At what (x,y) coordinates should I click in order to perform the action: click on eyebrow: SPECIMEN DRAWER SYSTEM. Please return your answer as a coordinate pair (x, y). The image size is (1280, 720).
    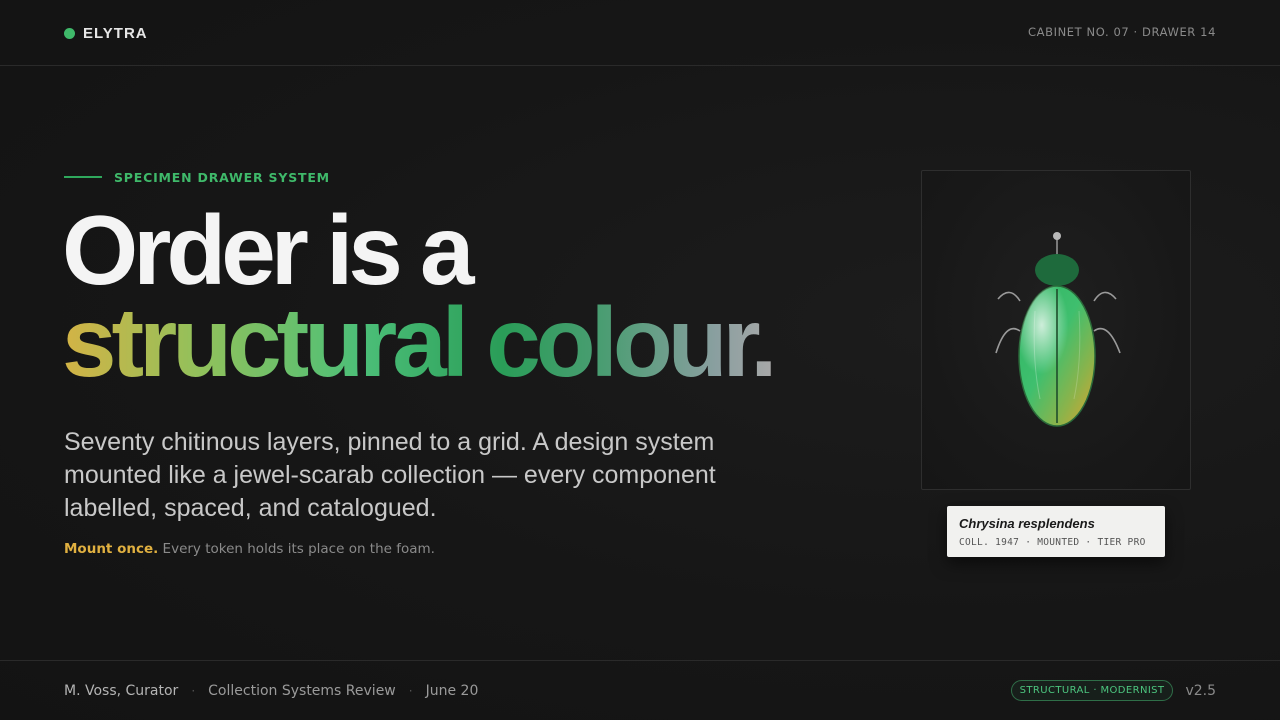
    Looking at the image, I should click on (197, 177).